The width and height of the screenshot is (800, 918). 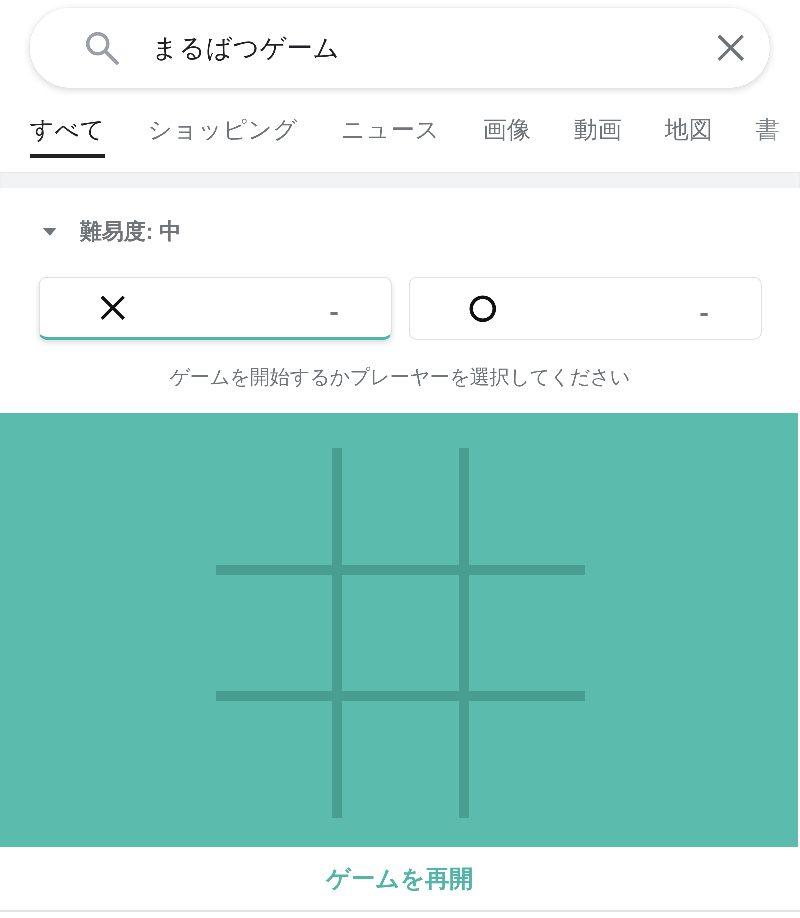 What do you see at coordinates (400, 48) in the screenshot?
I see `search-field: まるばつゲーム` at bounding box center [400, 48].